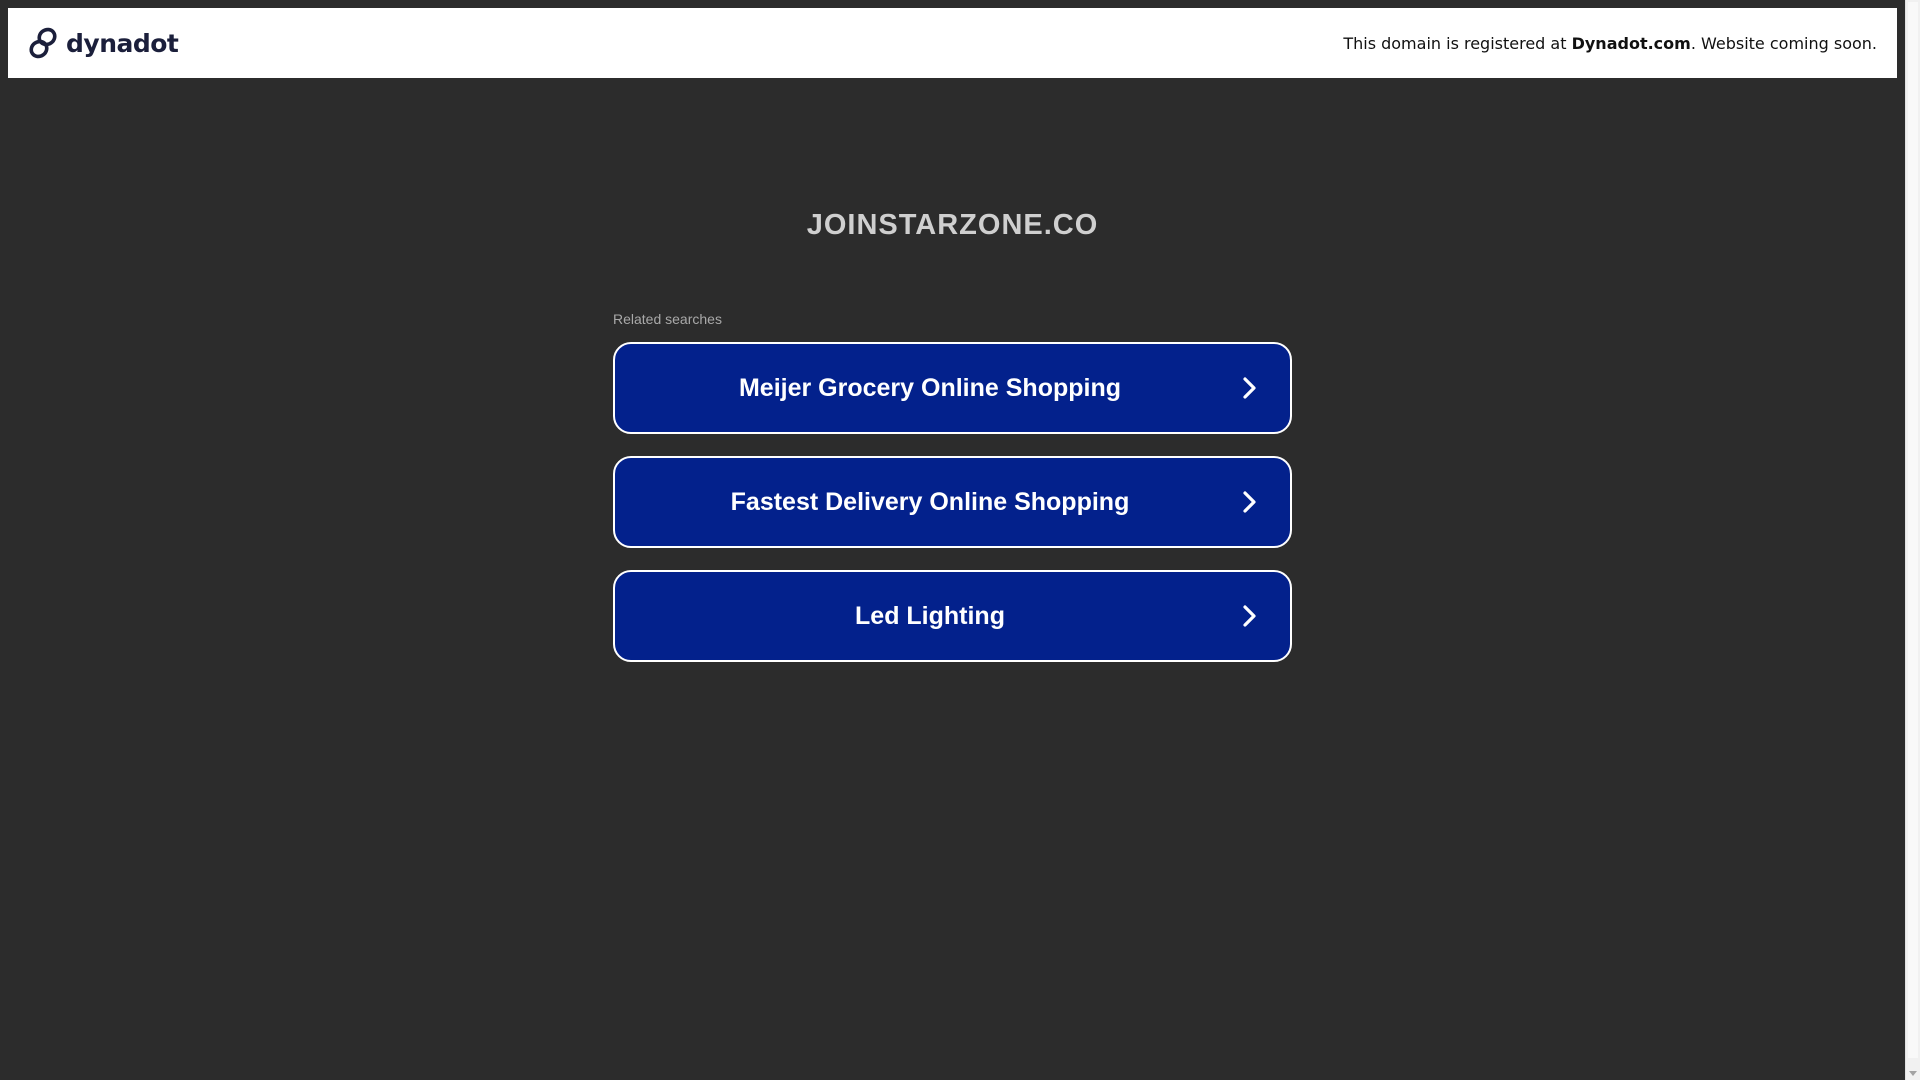 The height and width of the screenshot is (1080, 1920). What do you see at coordinates (1913, 1073) in the screenshot?
I see `scroll-down-arrow-icon` at bounding box center [1913, 1073].